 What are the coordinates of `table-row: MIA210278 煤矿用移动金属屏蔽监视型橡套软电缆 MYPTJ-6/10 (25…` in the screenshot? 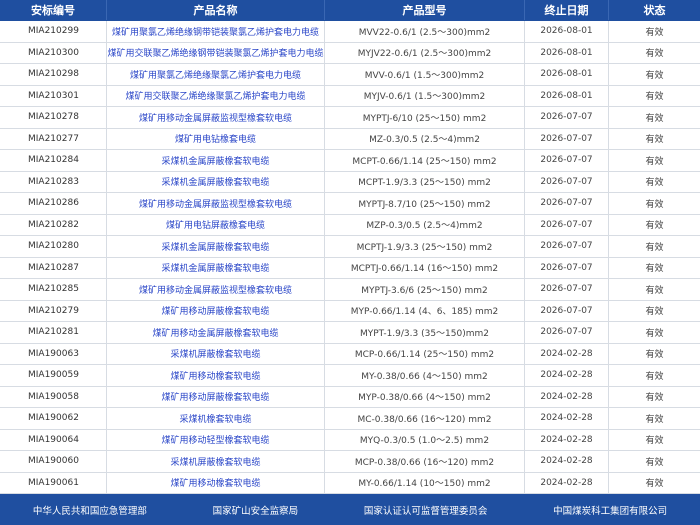 It's located at (350, 118).